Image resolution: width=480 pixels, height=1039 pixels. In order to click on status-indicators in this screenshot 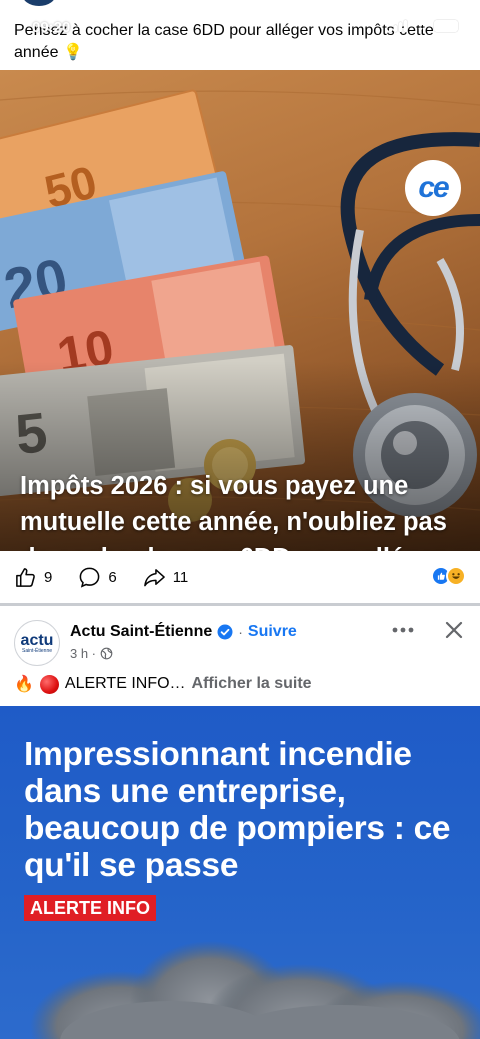, I will do `click(423, 26)`.